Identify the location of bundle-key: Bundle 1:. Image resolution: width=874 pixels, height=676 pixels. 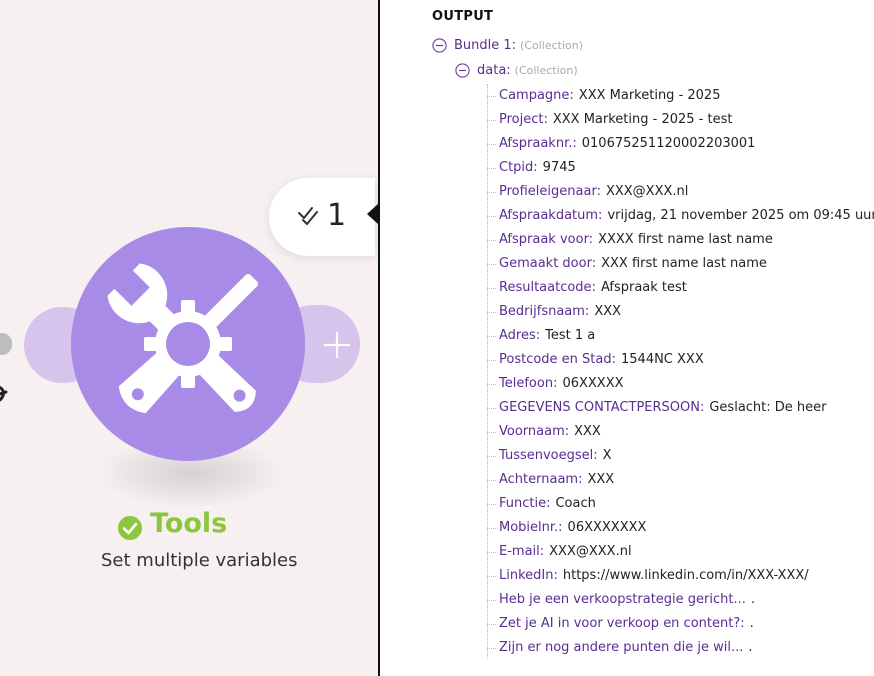
(485, 45).